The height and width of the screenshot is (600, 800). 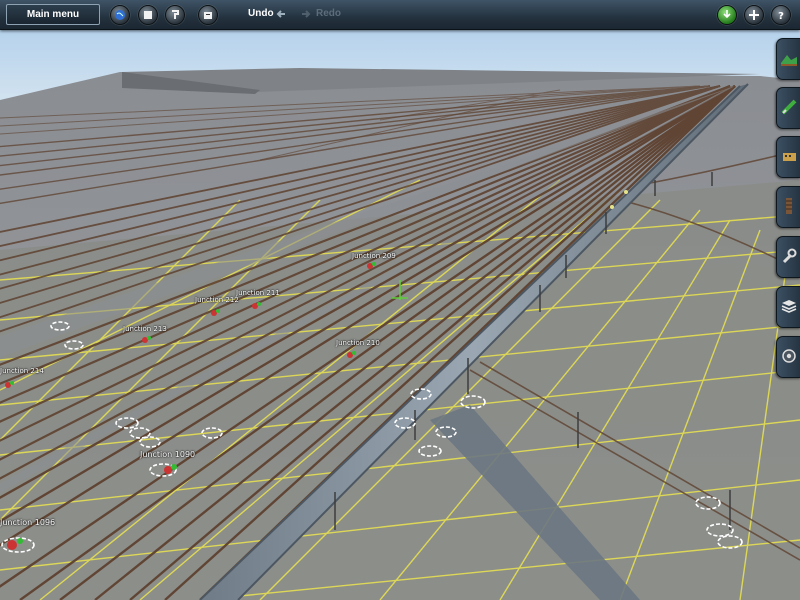 I want to click on earth-icon, so click(x=120, y=15).